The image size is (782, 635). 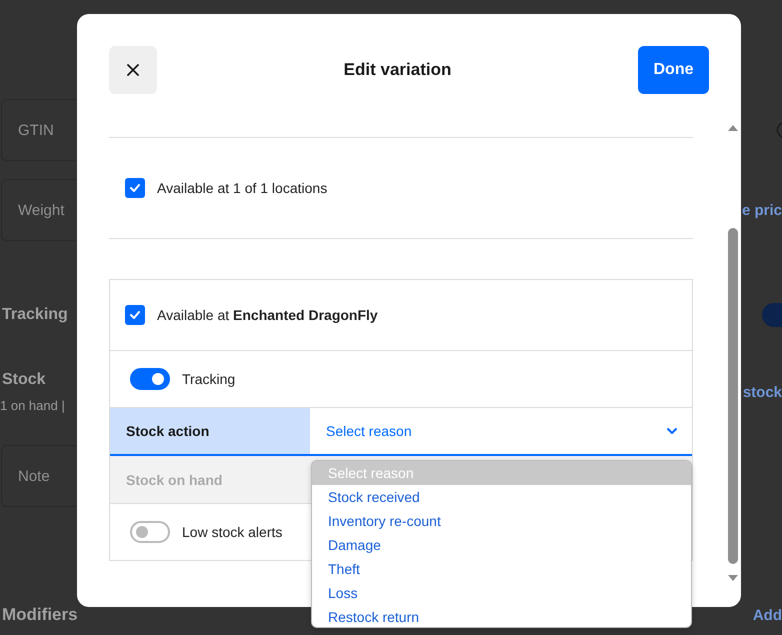 What do you see at coordinates (733, 396) in the screenshot?
I see `scrollbar-thumb` at bounding box center [733, 396].